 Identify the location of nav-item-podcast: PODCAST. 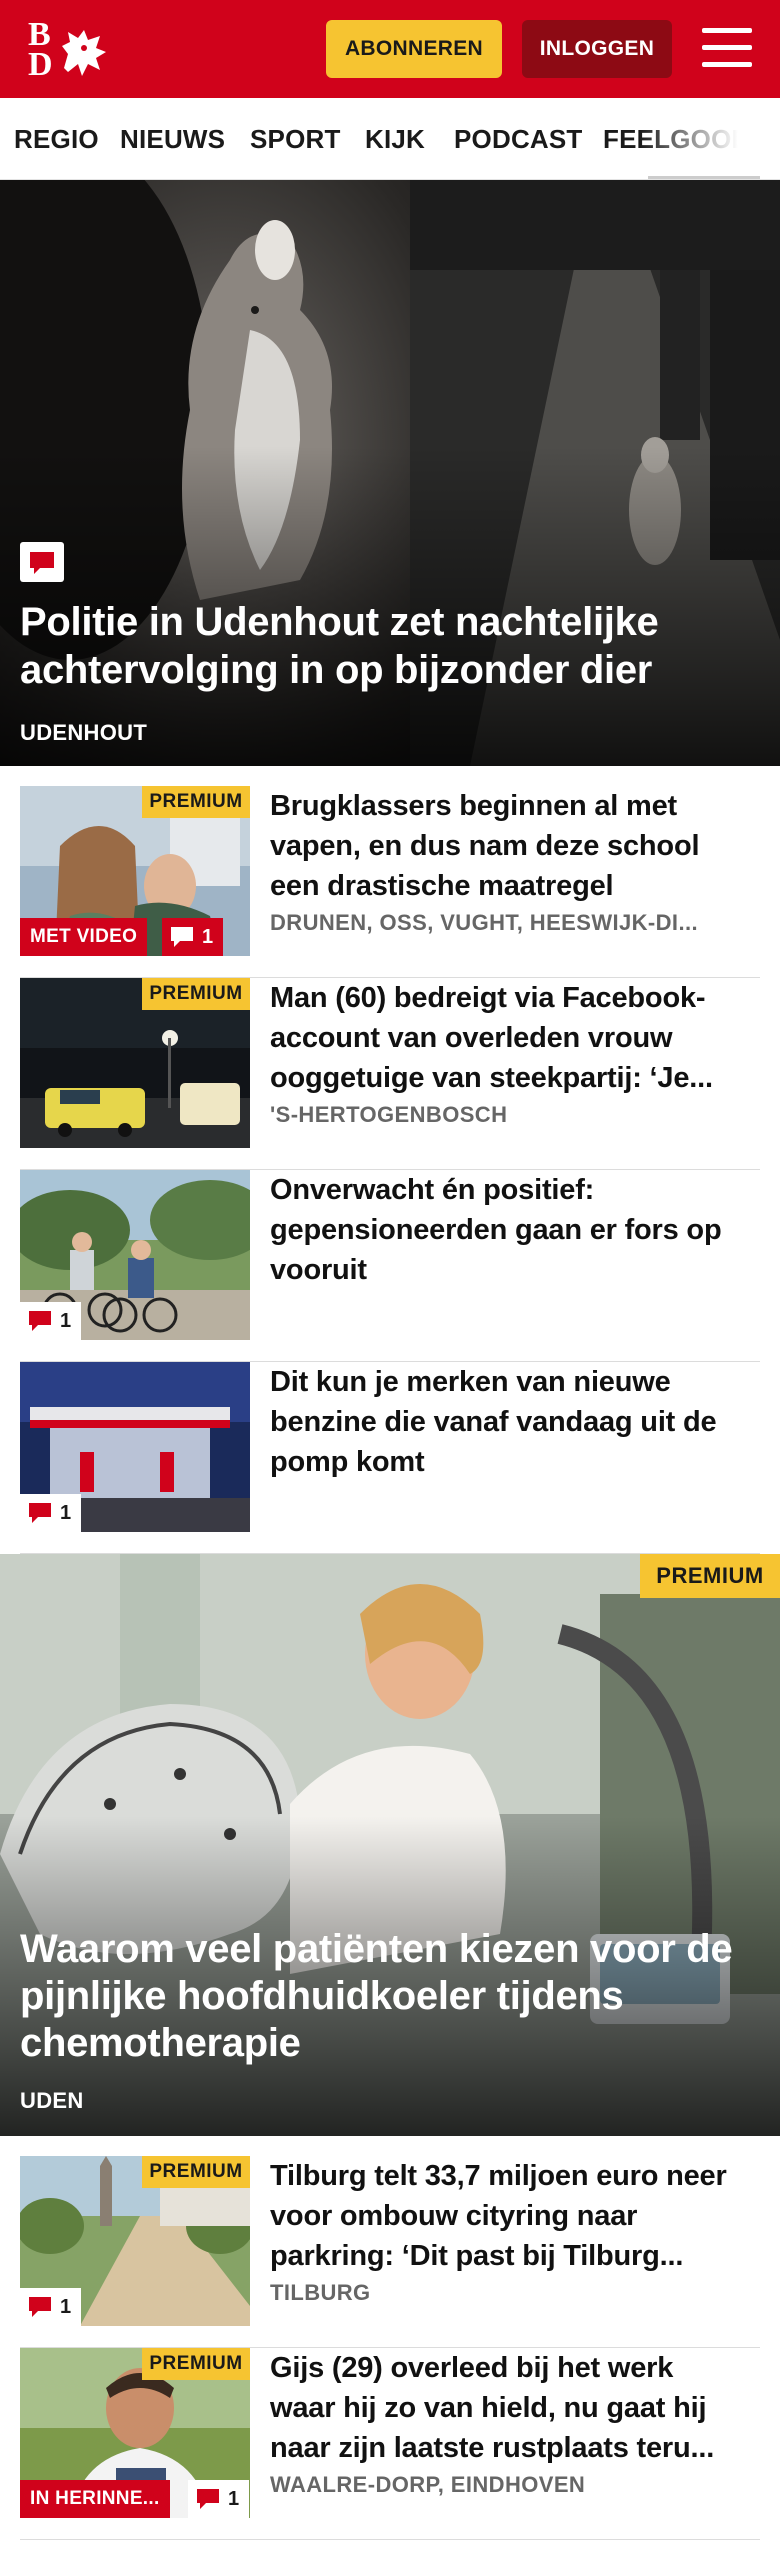
(518, 139).